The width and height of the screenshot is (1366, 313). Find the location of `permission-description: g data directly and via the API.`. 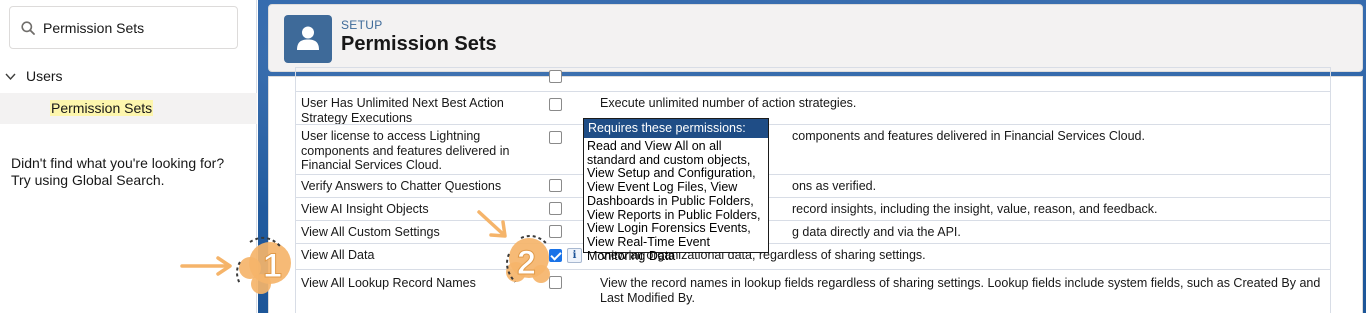

permission-description: g data directly and via the API. is located at coordinates (876, 232).